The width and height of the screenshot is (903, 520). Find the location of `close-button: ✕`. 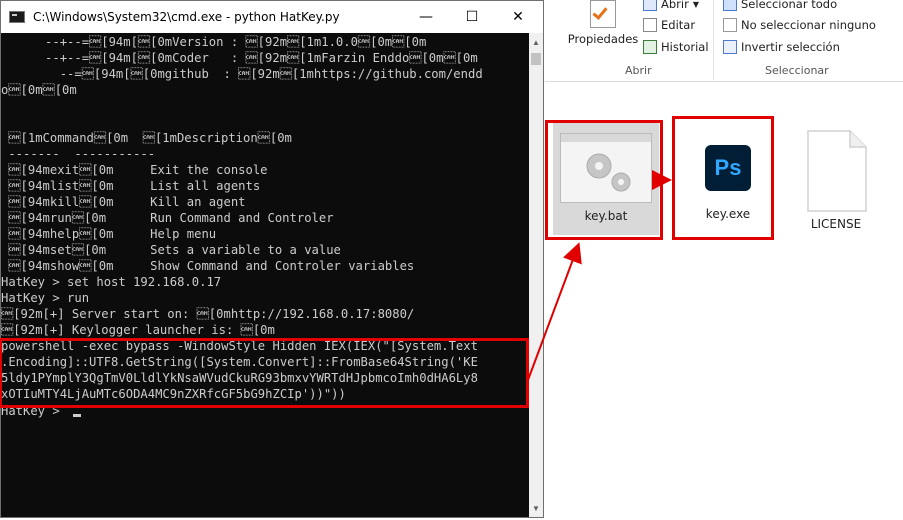

close-button: ✕ is located at coordinates (518, 17).